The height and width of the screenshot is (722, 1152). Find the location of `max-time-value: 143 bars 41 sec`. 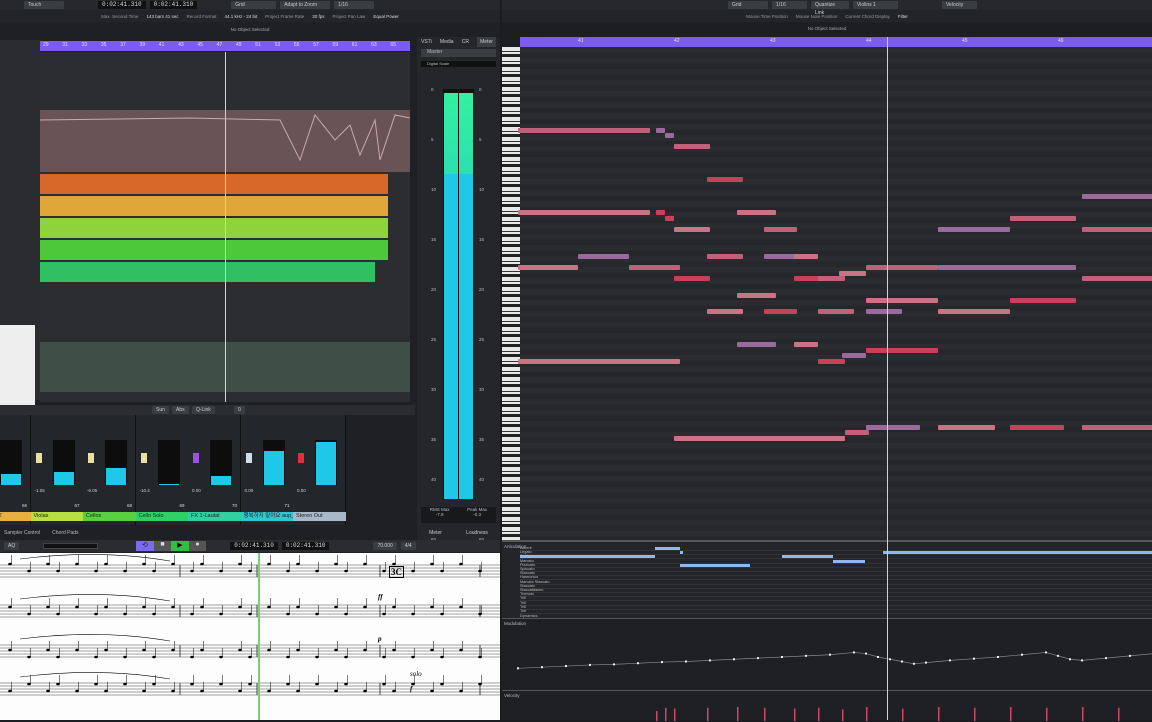

max-time-value: 143 bars 41 sec is located at coordinates (162, 16).